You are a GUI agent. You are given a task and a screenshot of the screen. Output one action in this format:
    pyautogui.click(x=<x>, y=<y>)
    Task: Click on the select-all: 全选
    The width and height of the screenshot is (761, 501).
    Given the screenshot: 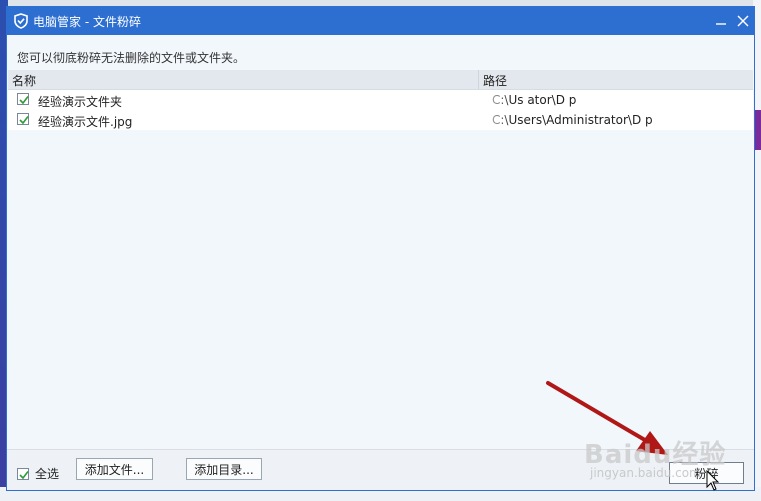 What is the action you would take?
    pyautogui.click(x=38, y=473)
    